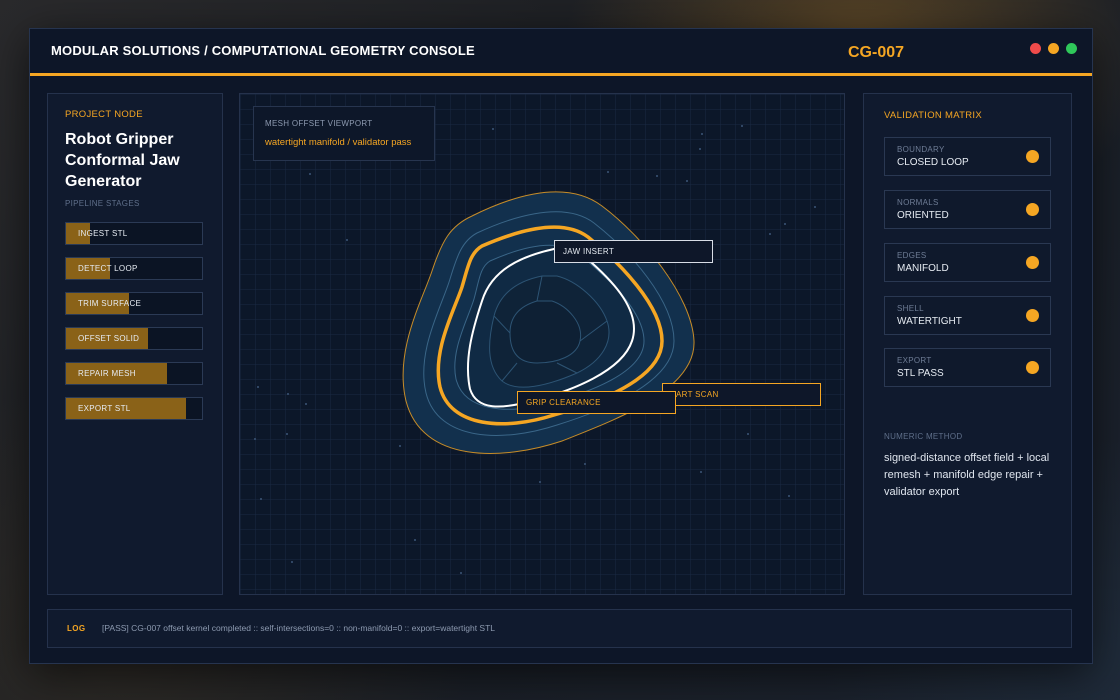 The height and width of the screenshot is (700, 1120). What do you see at coordinates (134, 408) in the screenshot?
I see `stage-export-stl: EXPORT STL` at bounding box center [134, 408].